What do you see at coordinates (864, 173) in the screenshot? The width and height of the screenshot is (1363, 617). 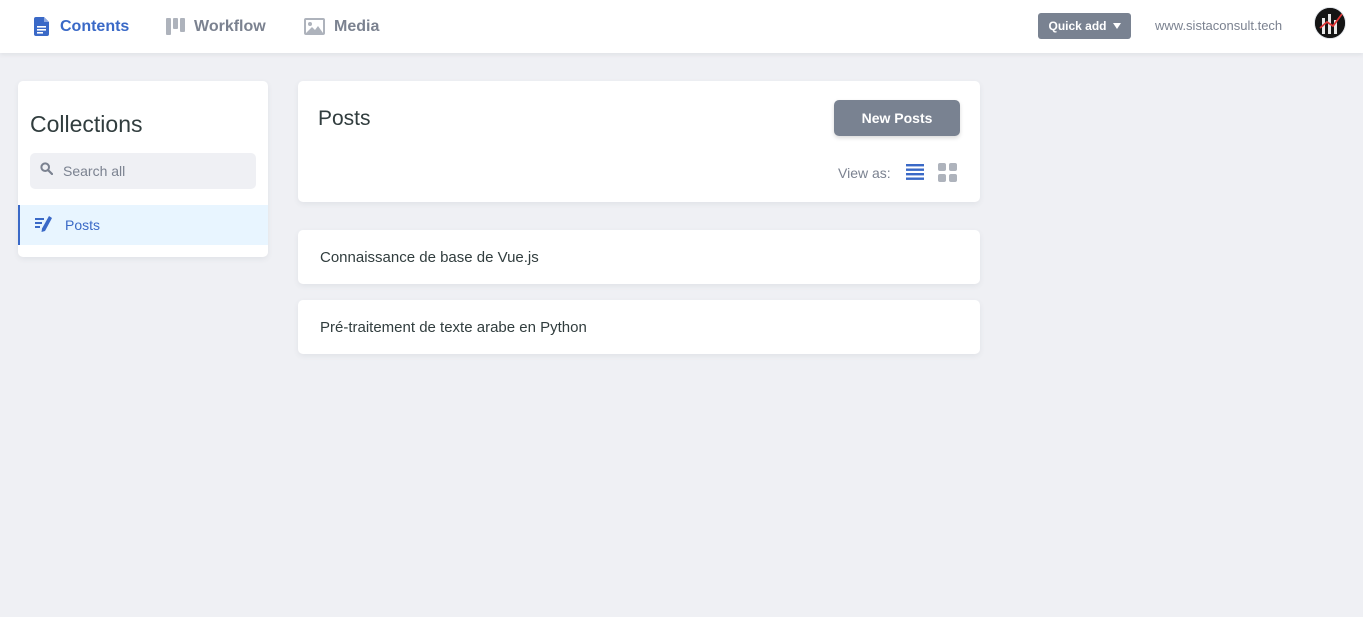 I see `view-as-label: View as:` at bounding box center [864, 173].